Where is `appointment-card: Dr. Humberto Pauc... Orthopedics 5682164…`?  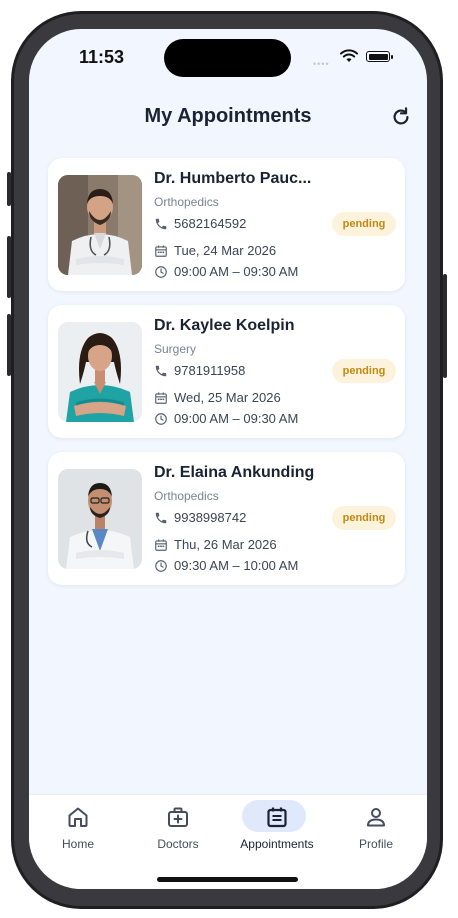
appointment-card: Dr. Humberto Pauc... Orthopedics 5682164… is located at coordinates (226, 224).